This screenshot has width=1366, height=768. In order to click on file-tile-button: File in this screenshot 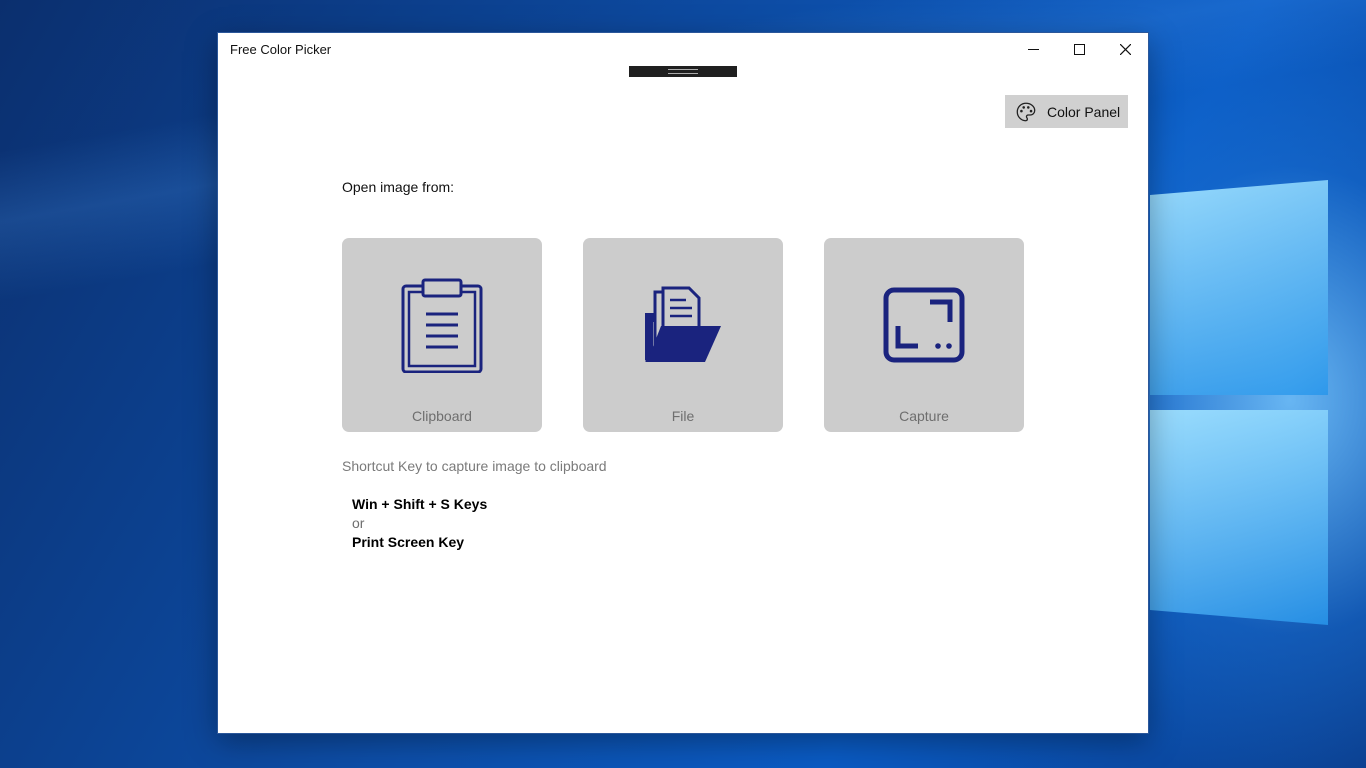, I will do `click(683, 335)`.